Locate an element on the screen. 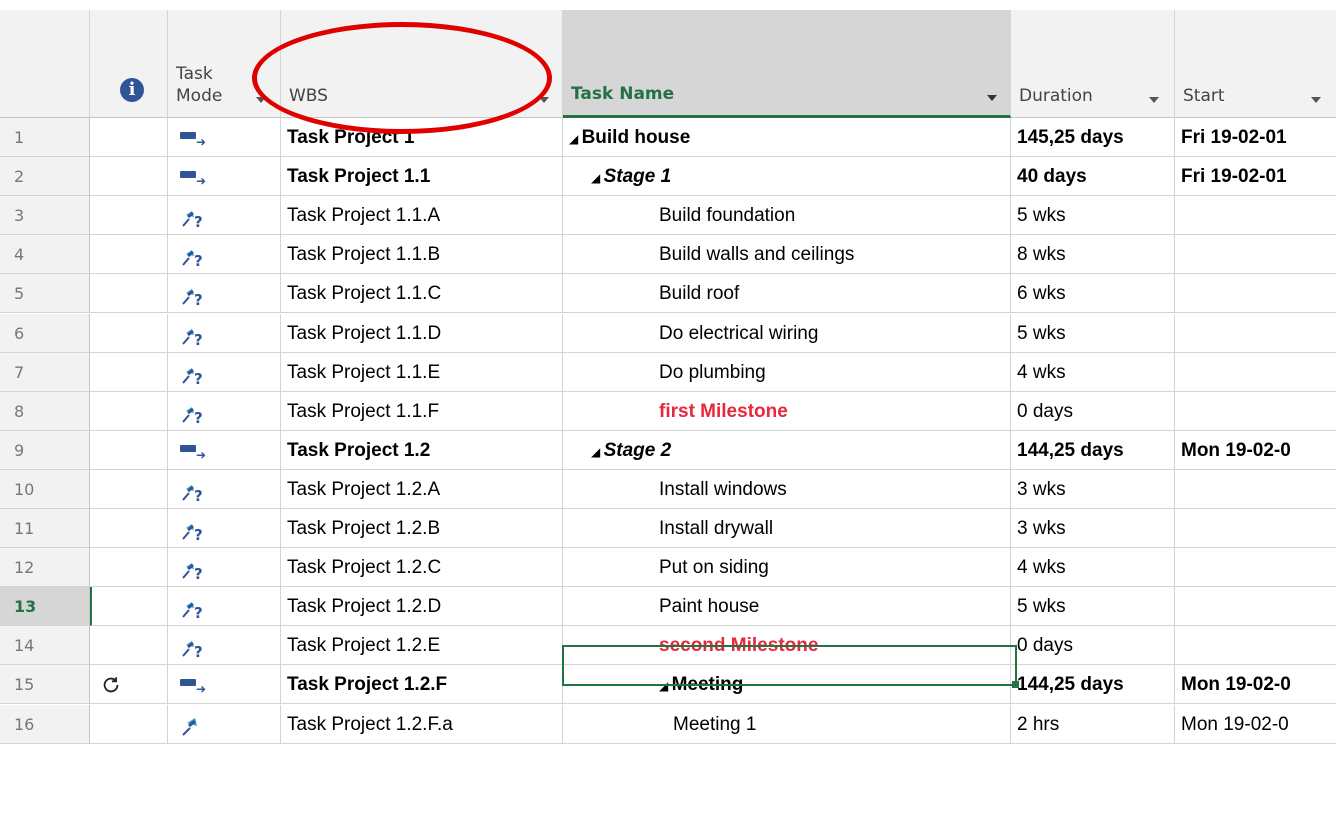 The image size is (1336, 832). wbs-cell: Task Project 1.2.E is located at coordinates (422, 646).